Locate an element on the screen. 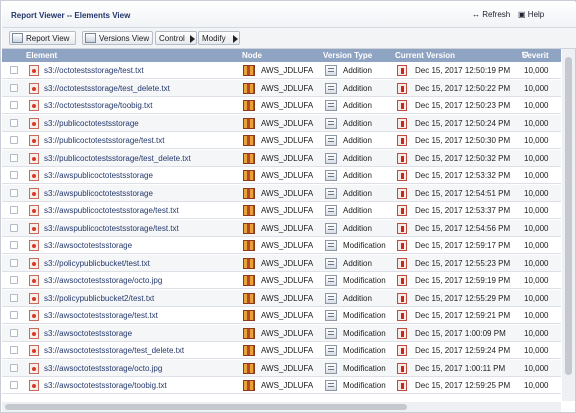  refresh-button: ↔ Refresh is located at coordinates (491, 14).